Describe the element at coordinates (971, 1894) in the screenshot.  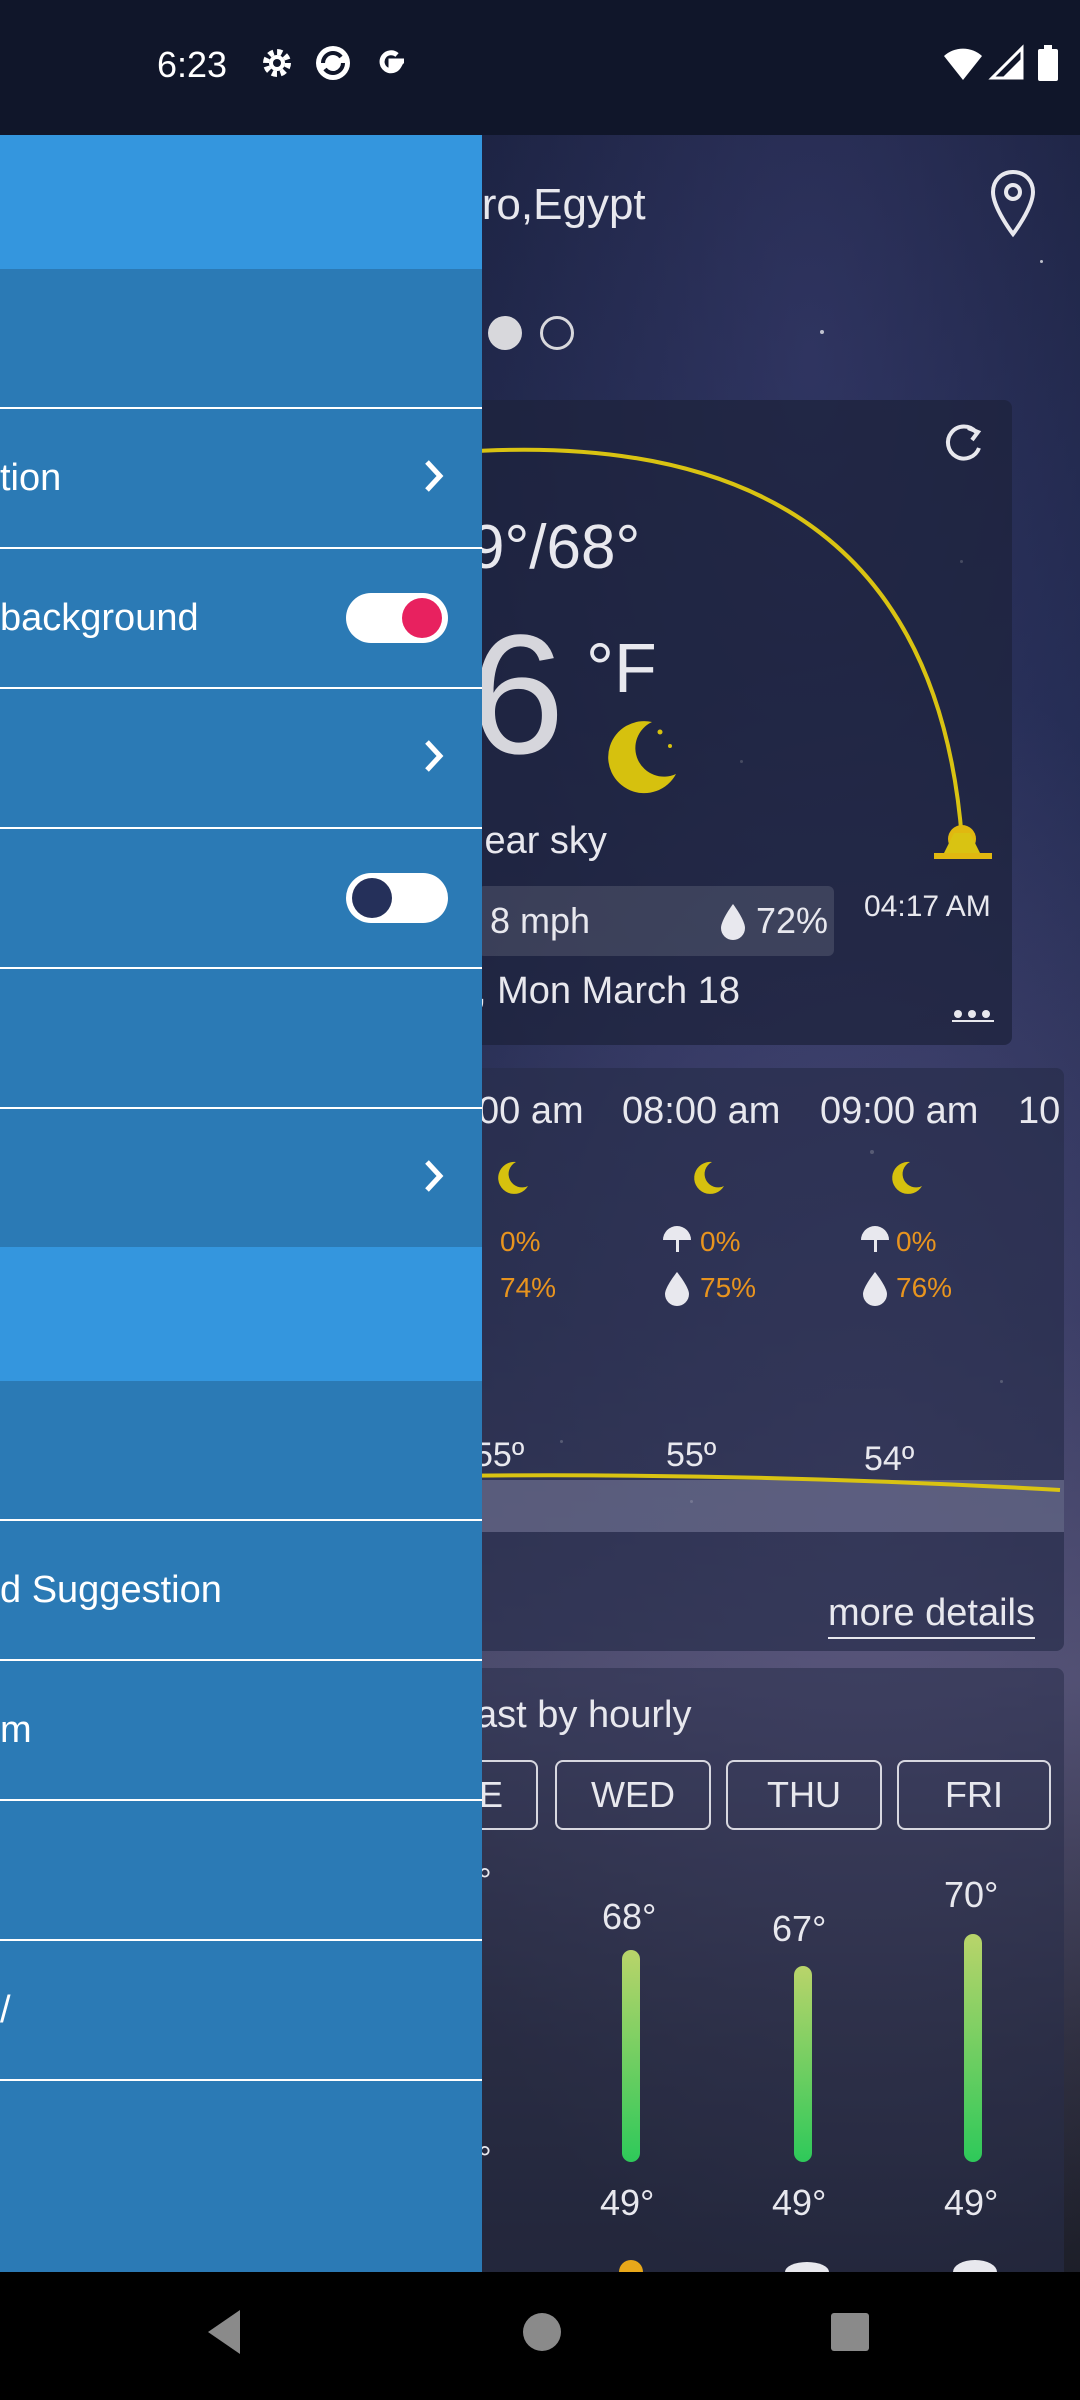
I see `daily-high: 70°` at that location.